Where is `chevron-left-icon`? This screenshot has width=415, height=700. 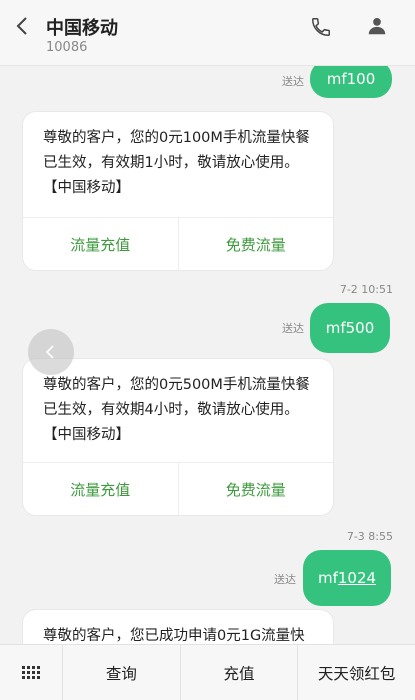
chevron-left-icon is located at coordinates (49, 352).